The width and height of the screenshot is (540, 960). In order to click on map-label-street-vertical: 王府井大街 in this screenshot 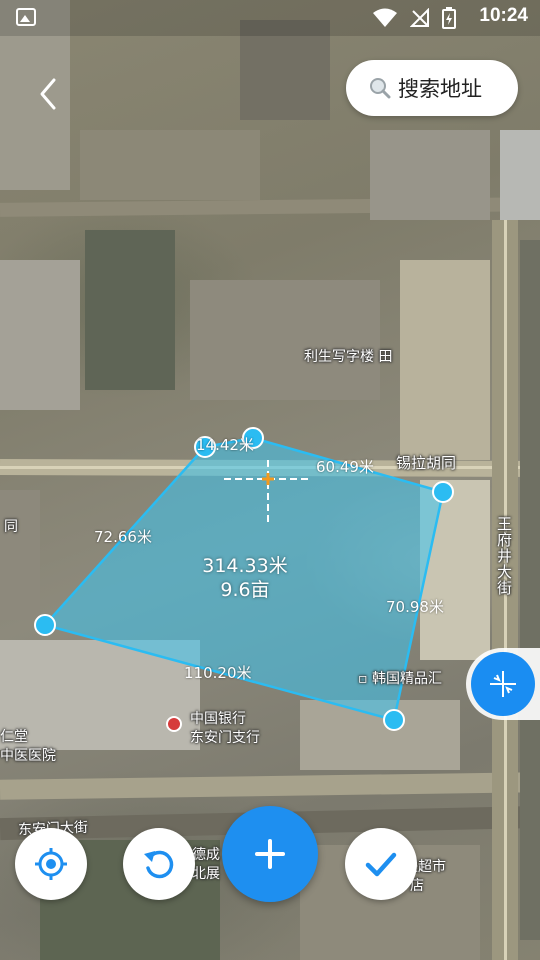, I will do `click(504, 556)`.